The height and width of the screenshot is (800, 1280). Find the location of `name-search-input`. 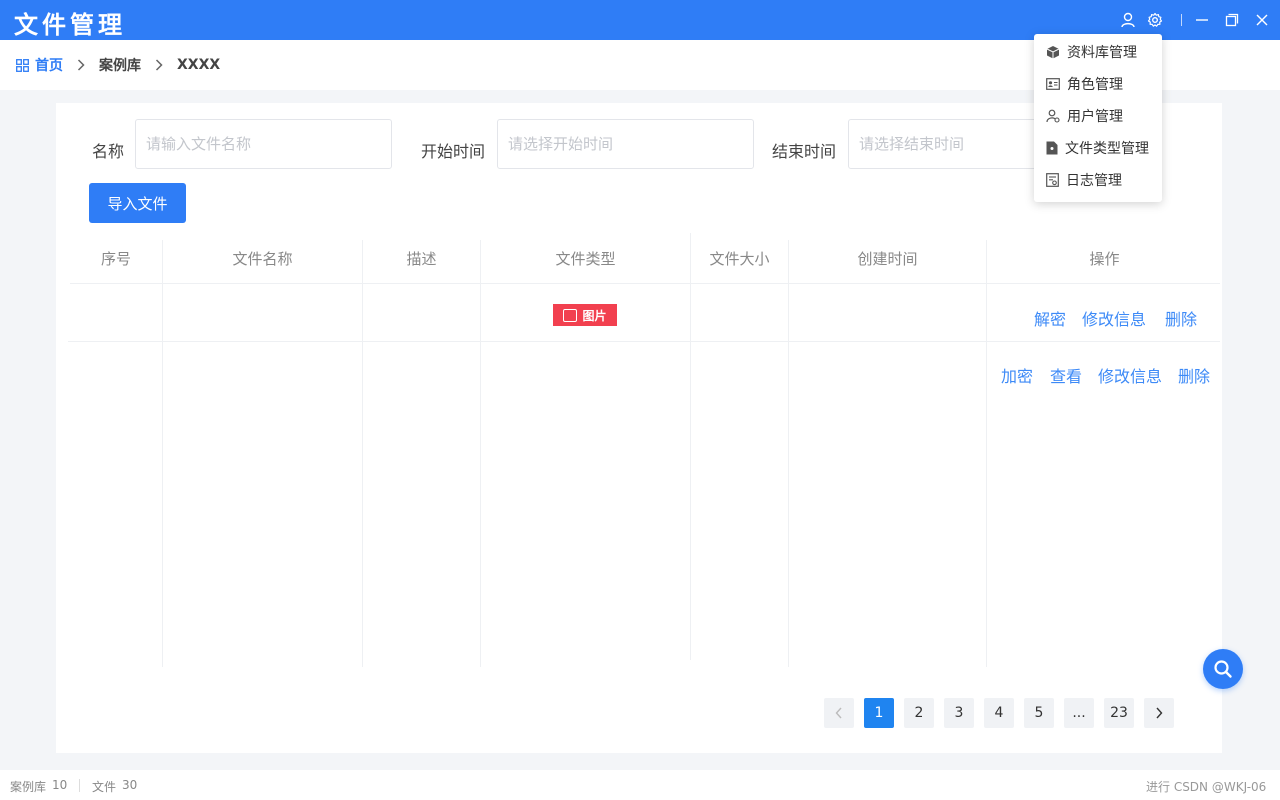

name-search-input is located at coordinates (263, 144).